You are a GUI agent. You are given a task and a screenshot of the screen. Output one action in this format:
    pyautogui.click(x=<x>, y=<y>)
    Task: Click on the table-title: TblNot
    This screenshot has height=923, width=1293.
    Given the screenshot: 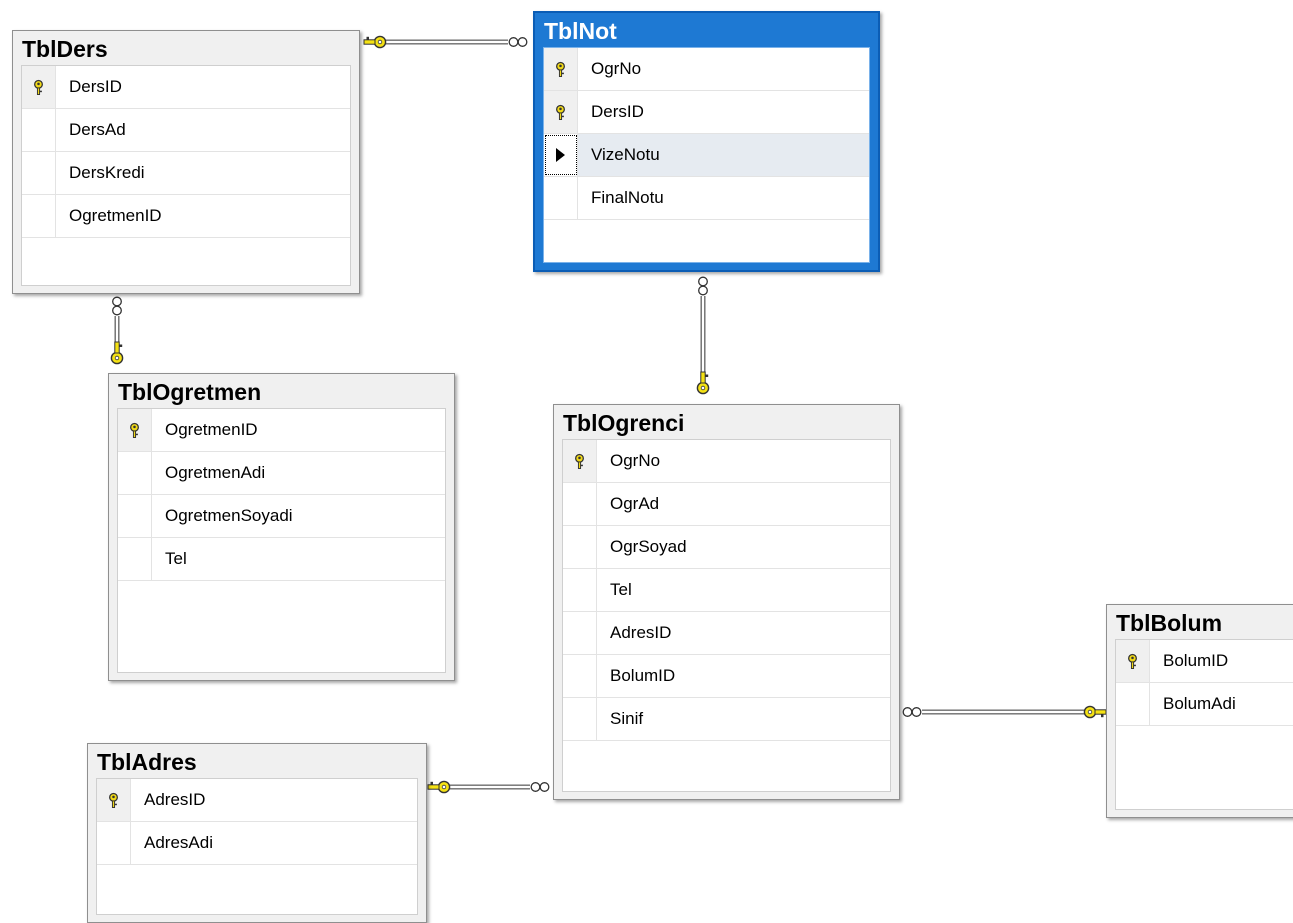 What is the action you would take?
    pyautogui.click(x=706, y=29)
    